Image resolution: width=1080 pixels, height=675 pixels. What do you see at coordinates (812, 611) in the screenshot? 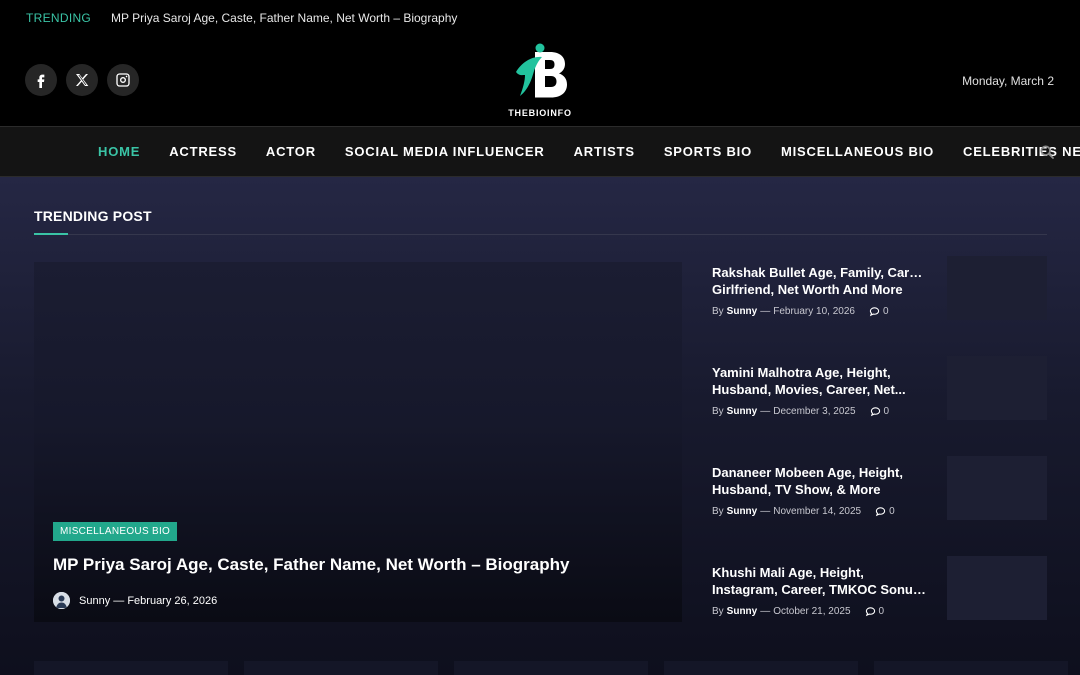
I see `post-date: October 21, 2025` at bounding box center [812, 611].